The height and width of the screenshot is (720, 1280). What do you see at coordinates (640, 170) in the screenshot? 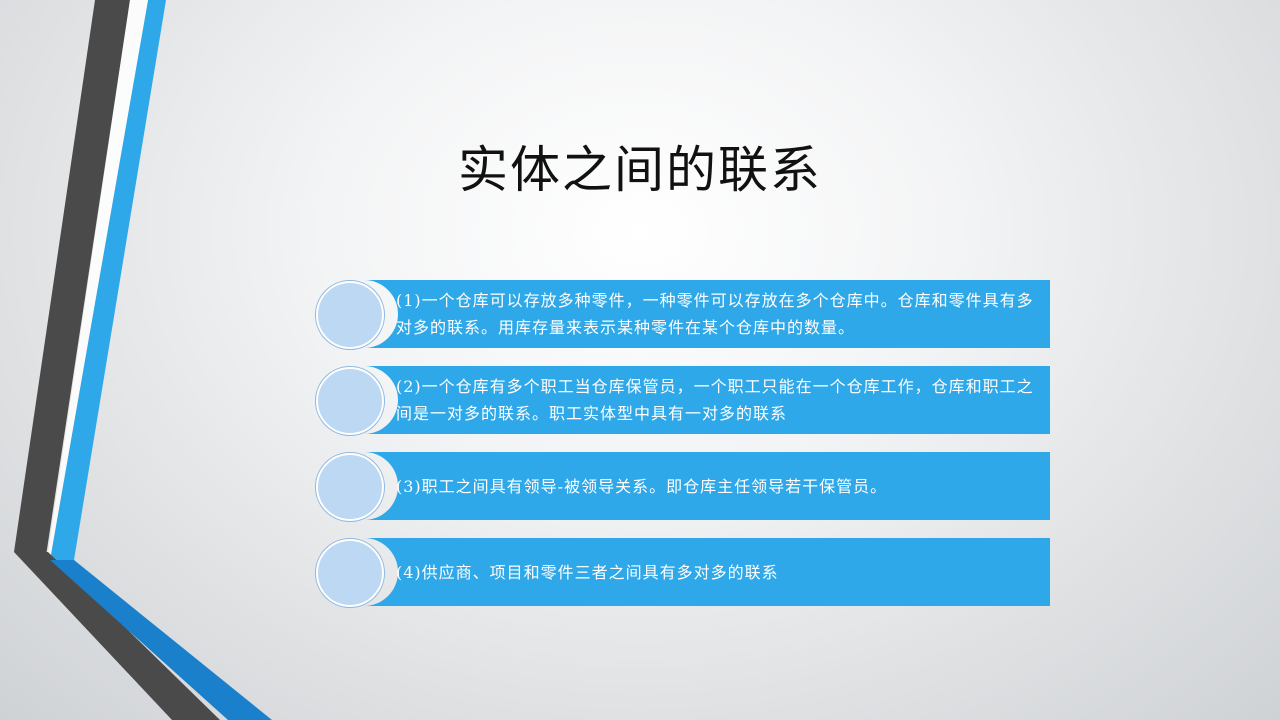
I see `slide-title: 实体之间的联系` at bounding box center [640, 170].